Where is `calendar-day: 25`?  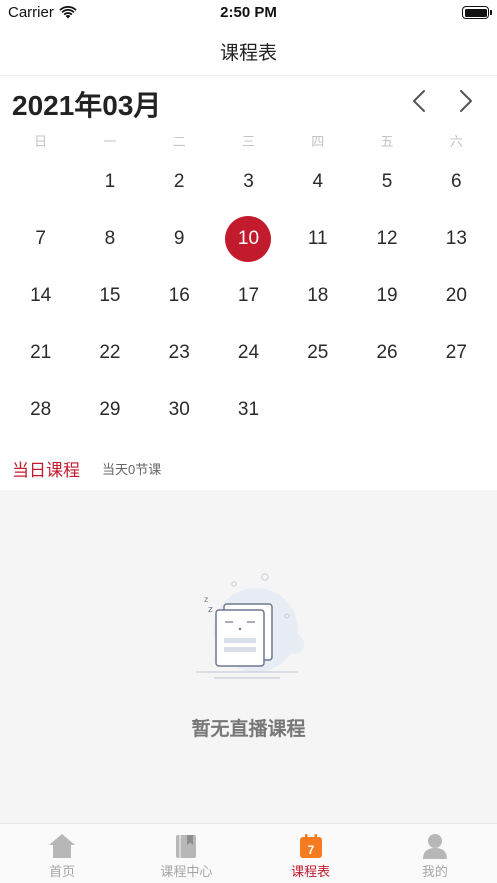
calendar-day: 25 is located at coordinates (317, 352).